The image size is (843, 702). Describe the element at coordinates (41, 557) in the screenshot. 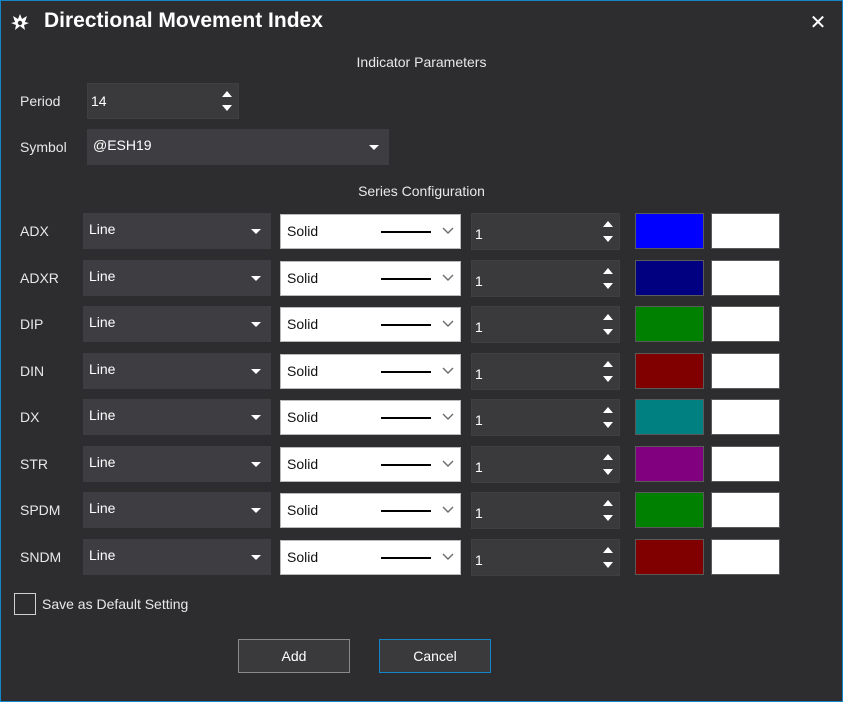

I see `series-name-label: SNDM` at that location.